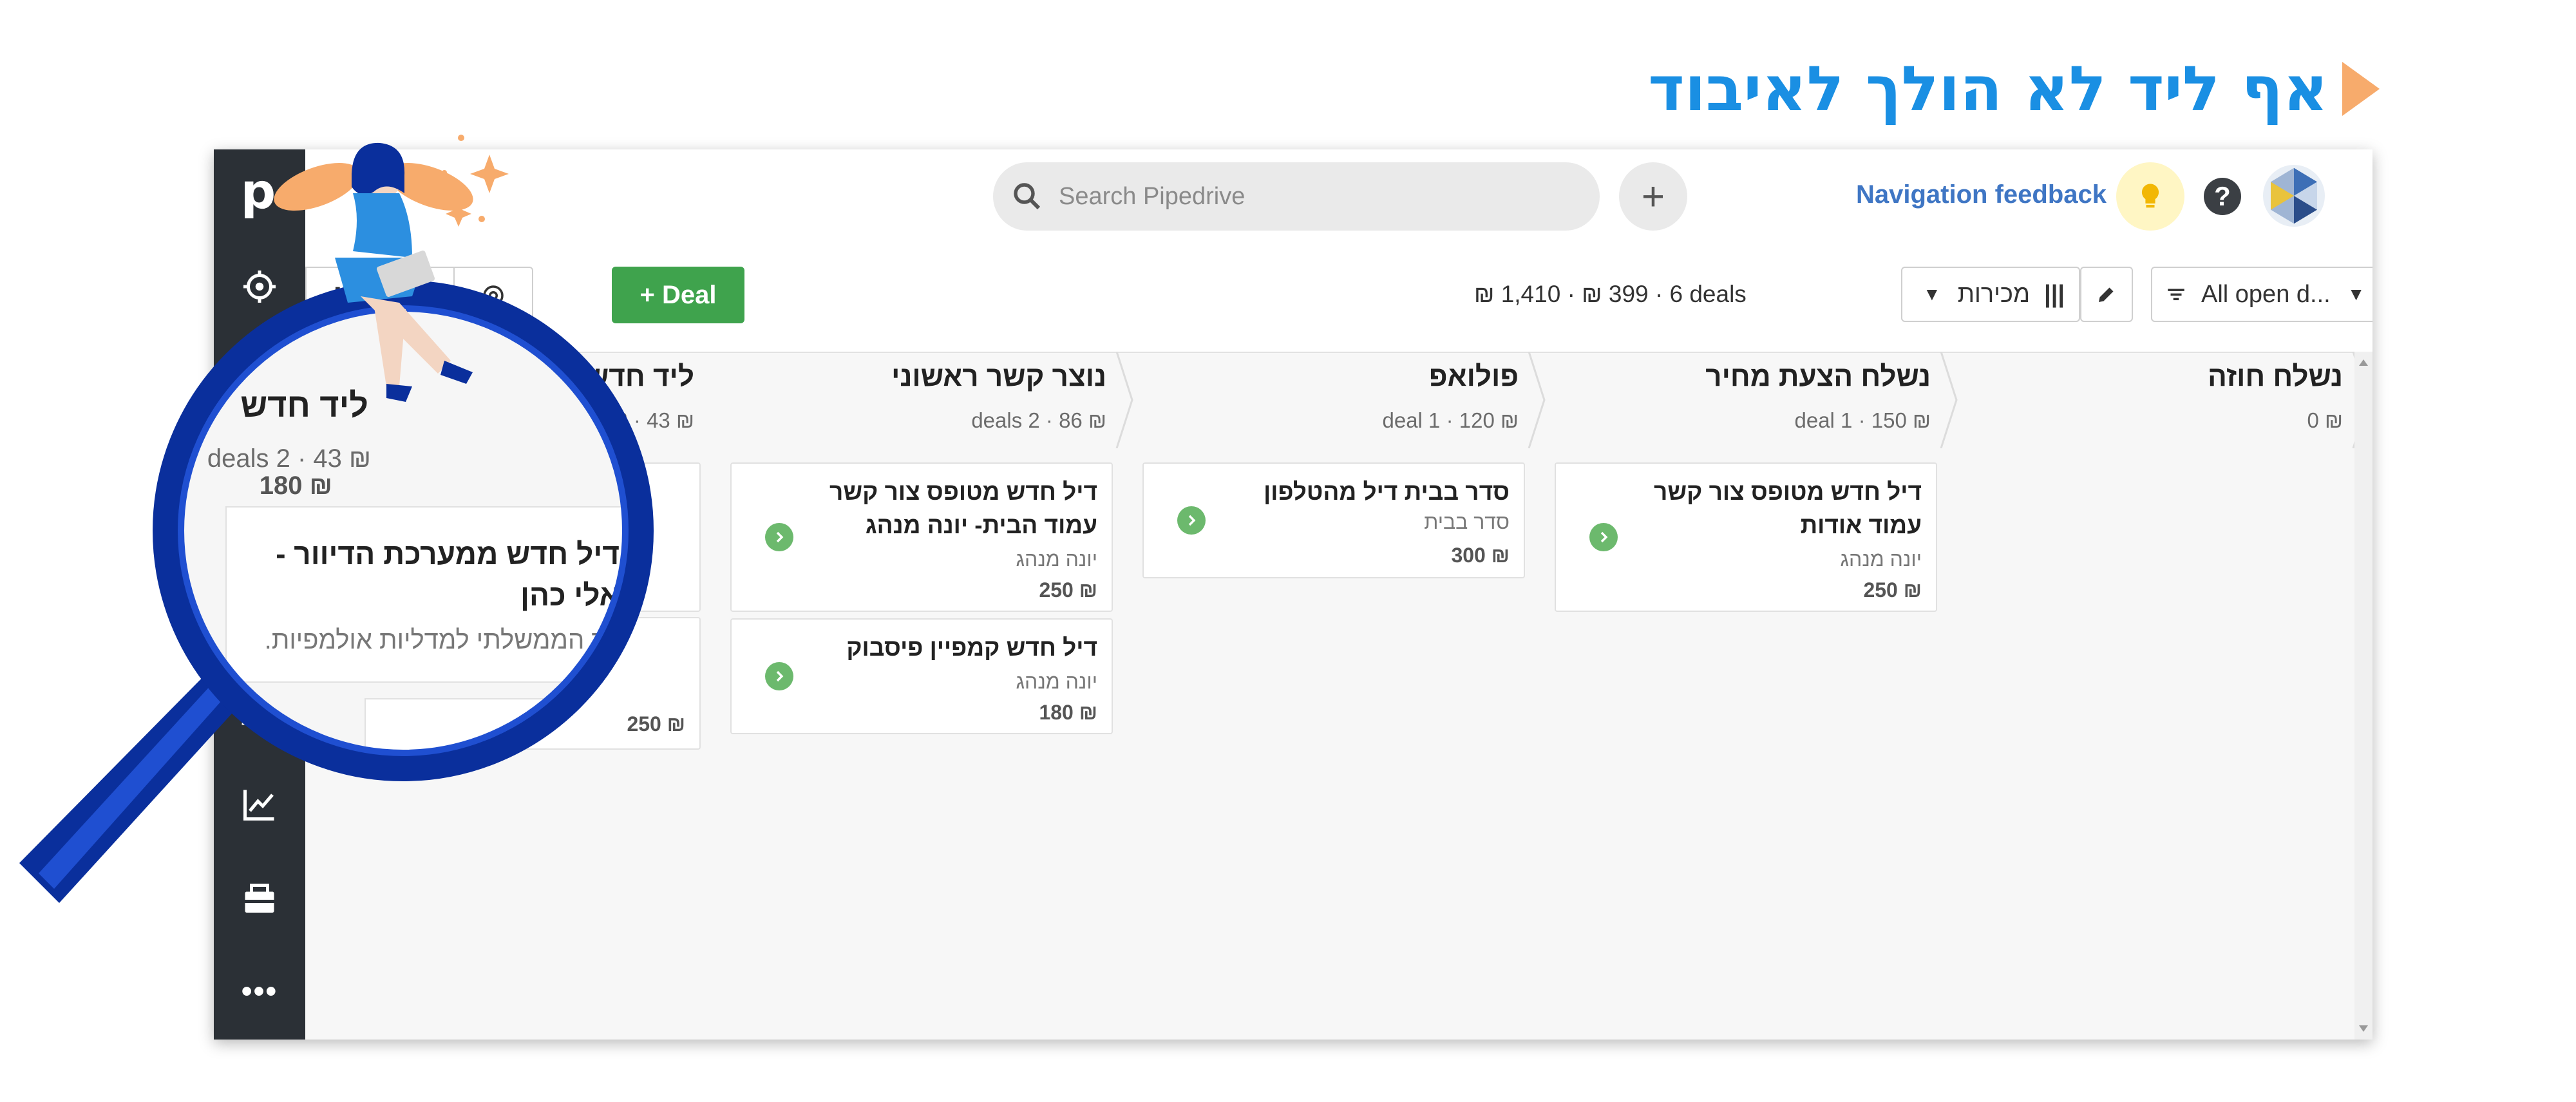 This screenshot has width=2576, height=1102. I want to click on pipeline-icon: |||, so click(2054, 294).